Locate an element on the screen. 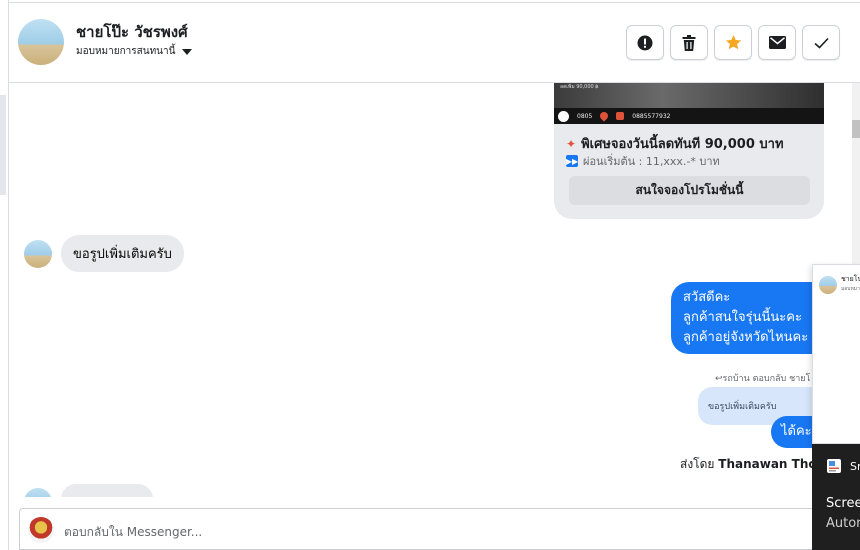 This screenshot has height=550, width=860. toast-title: Scree is located at coordinates (843, 503).